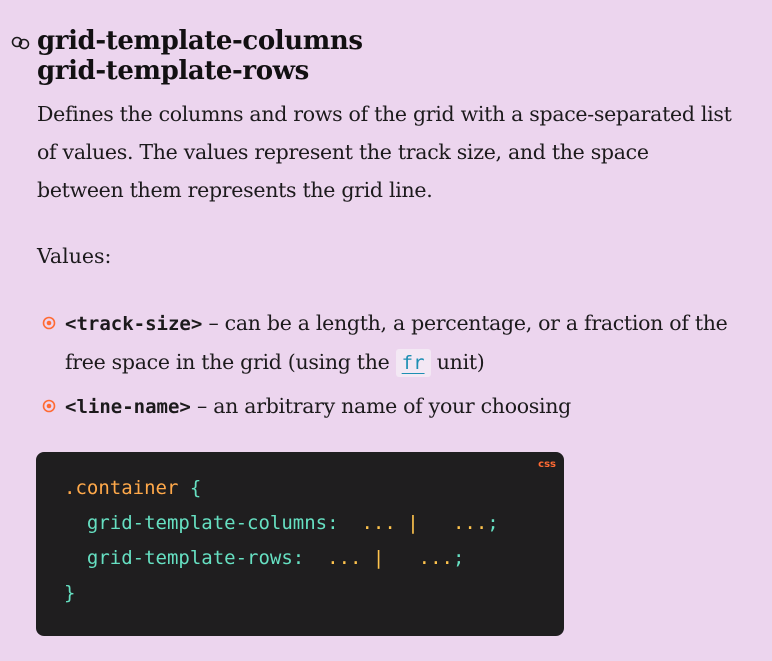  I want to click on value-description: – an arbitrary name of your choosing, so click(380, 406).